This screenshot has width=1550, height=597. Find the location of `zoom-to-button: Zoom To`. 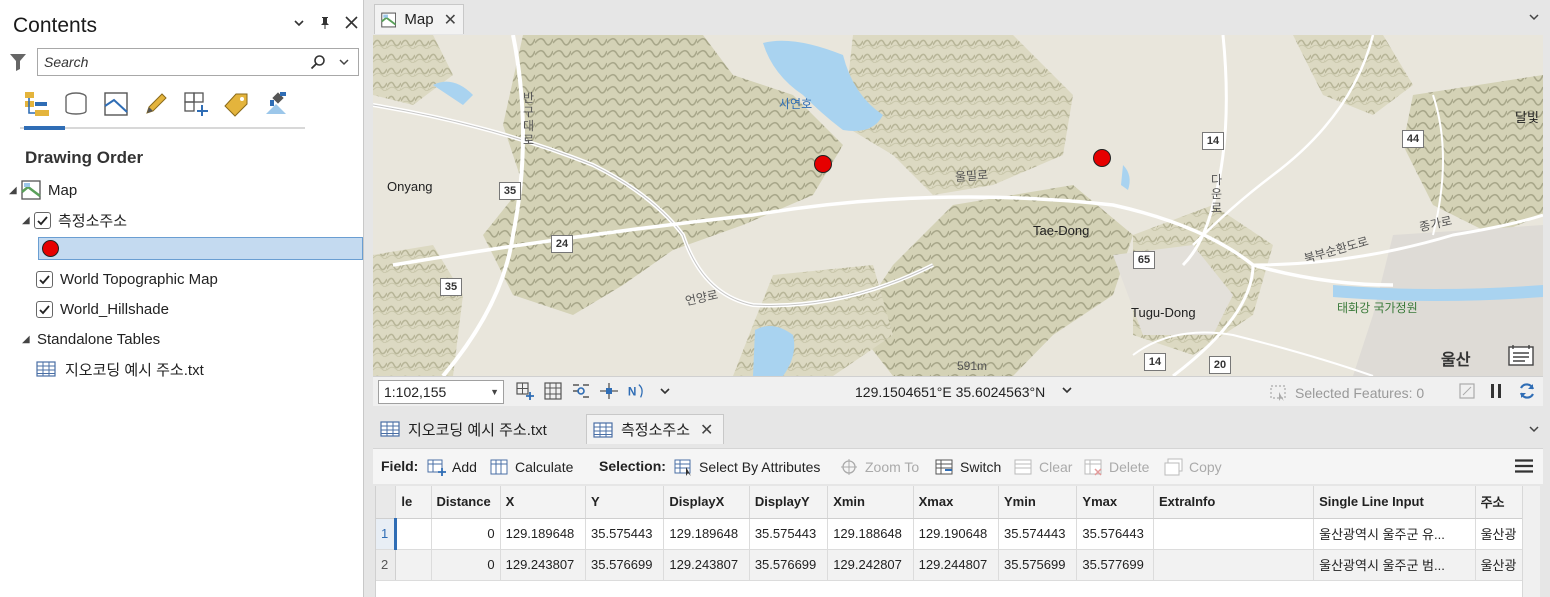

zoom-to-button: Zoom To is located at coordinates (879, 467).